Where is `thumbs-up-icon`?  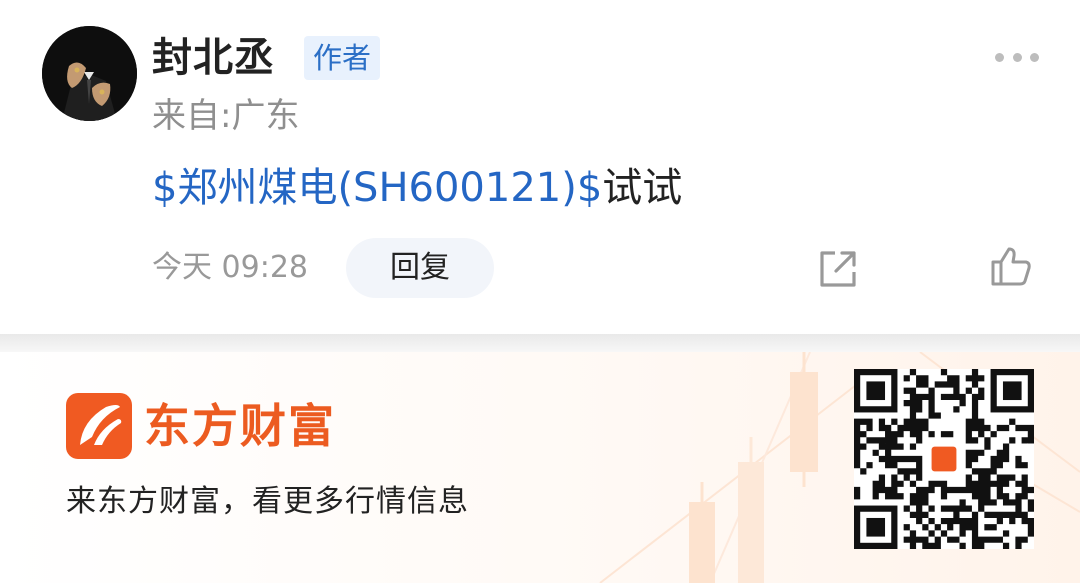 thumbs-up-icon is located at coordinates (1011, 267).